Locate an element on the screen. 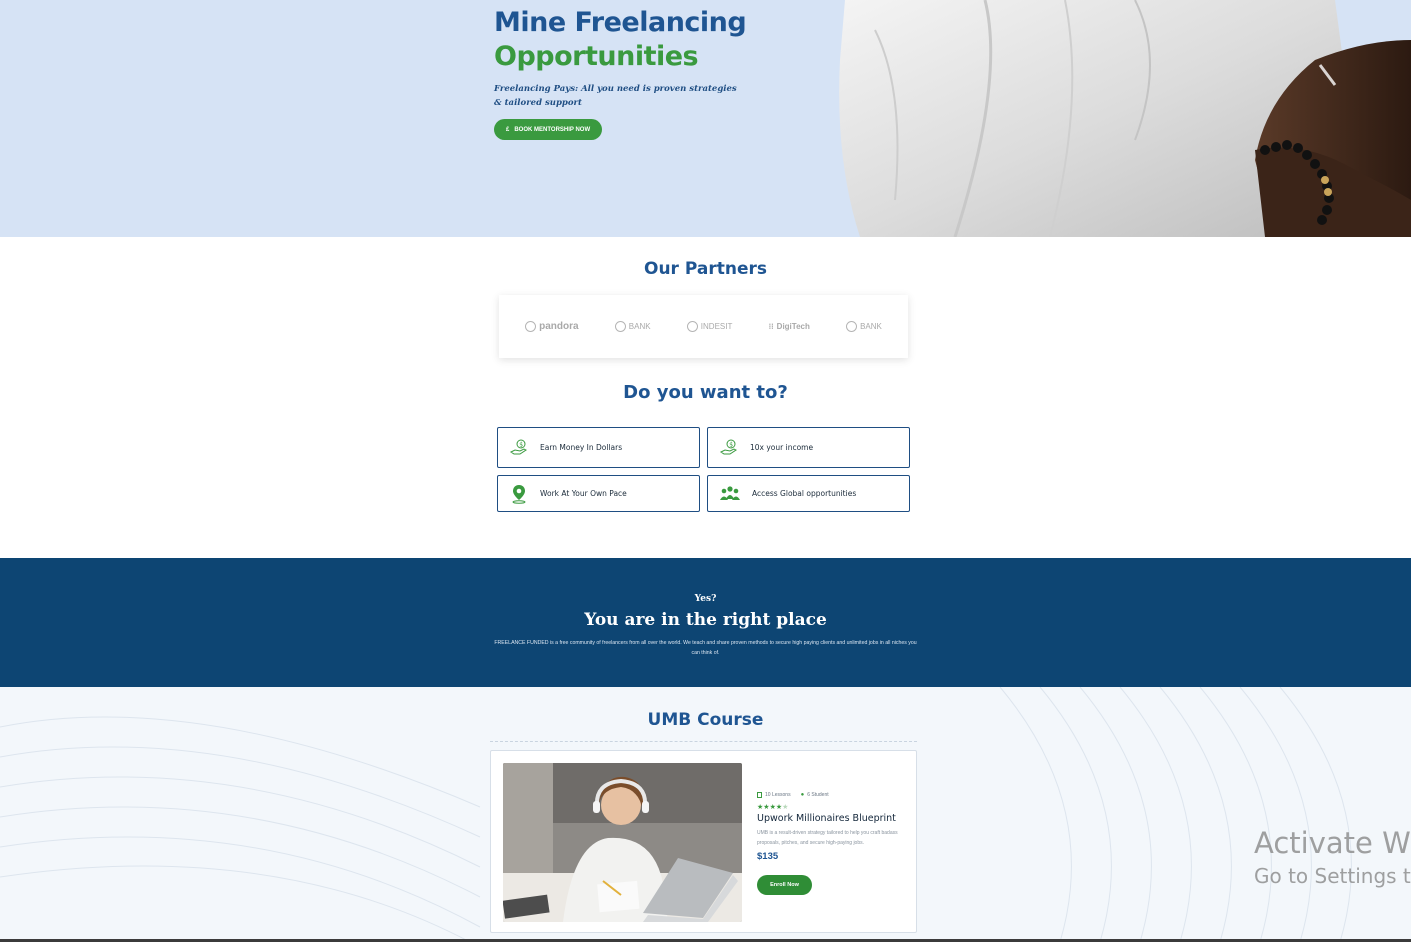 The width and height of the screenshot is (1411, 942). course-meta: 10 Lessons ● 6 Student is located at coordinates (793, 795).